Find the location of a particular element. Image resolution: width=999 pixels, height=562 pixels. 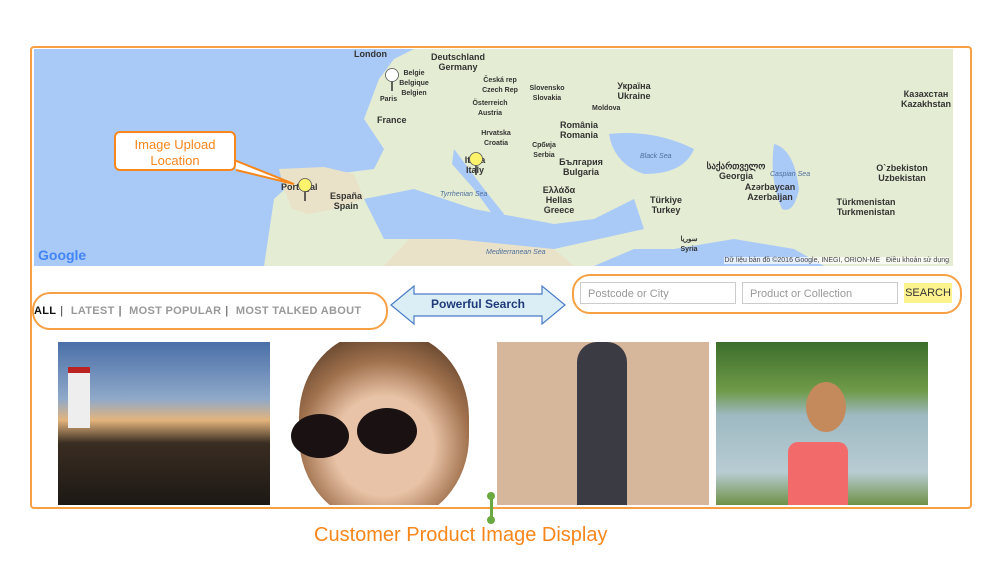

image-upload-callout: Image Upload Location is located at coordinates (175, 151).